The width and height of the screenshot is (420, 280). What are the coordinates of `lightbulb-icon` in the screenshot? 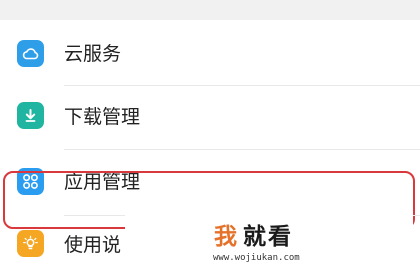 It's located at (30, 243).